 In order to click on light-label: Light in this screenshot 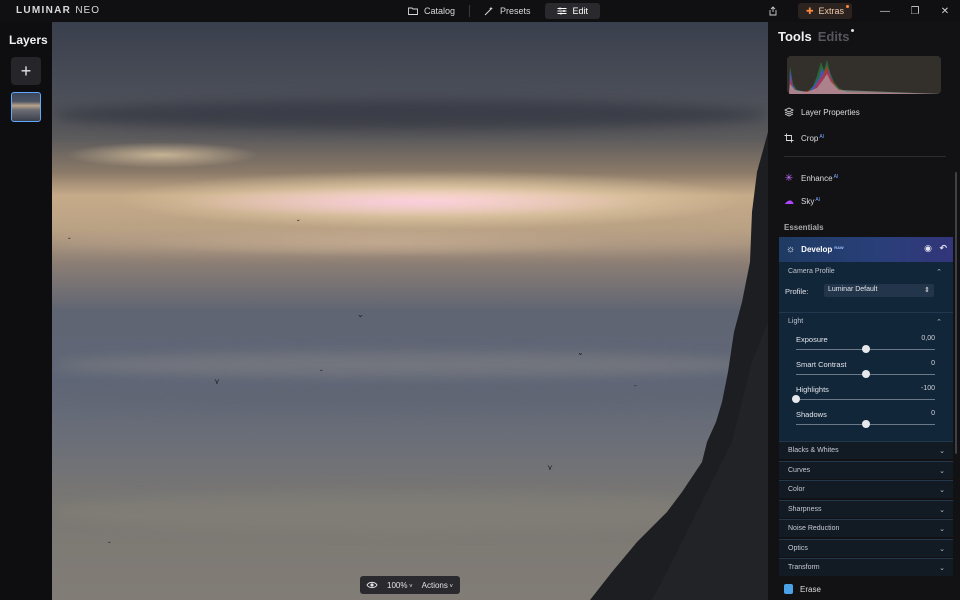, I will do `click(796, 321)`.